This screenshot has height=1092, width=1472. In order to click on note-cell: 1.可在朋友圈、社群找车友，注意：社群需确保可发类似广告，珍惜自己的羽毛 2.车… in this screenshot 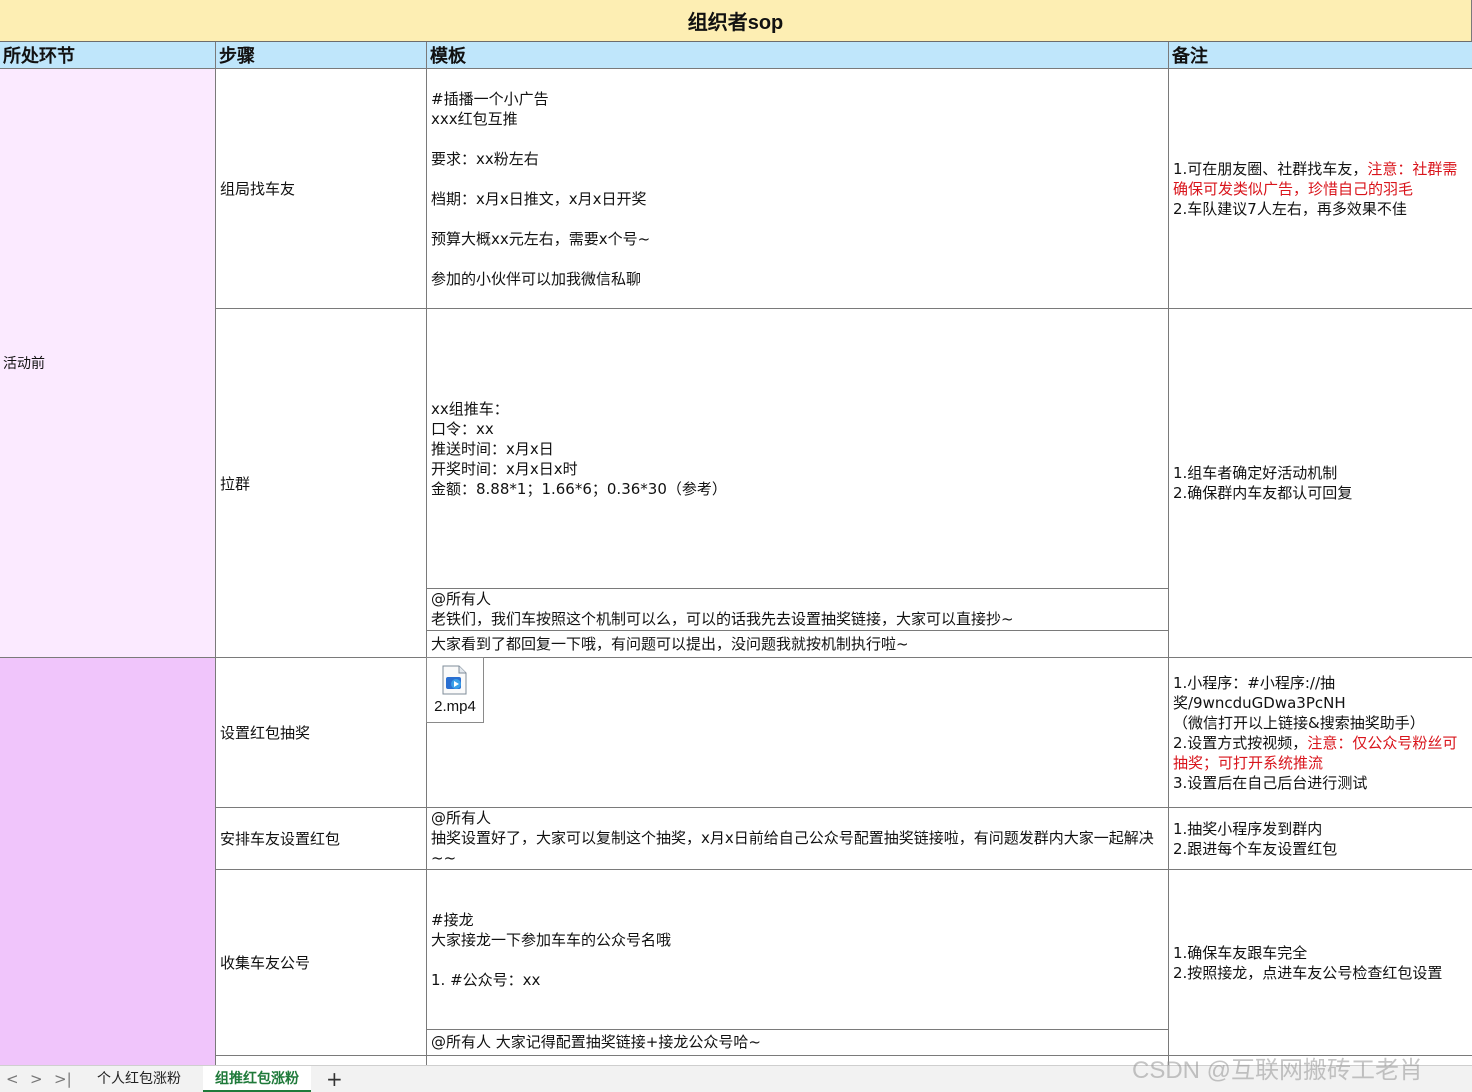, I will do `click(1320, 189)`.